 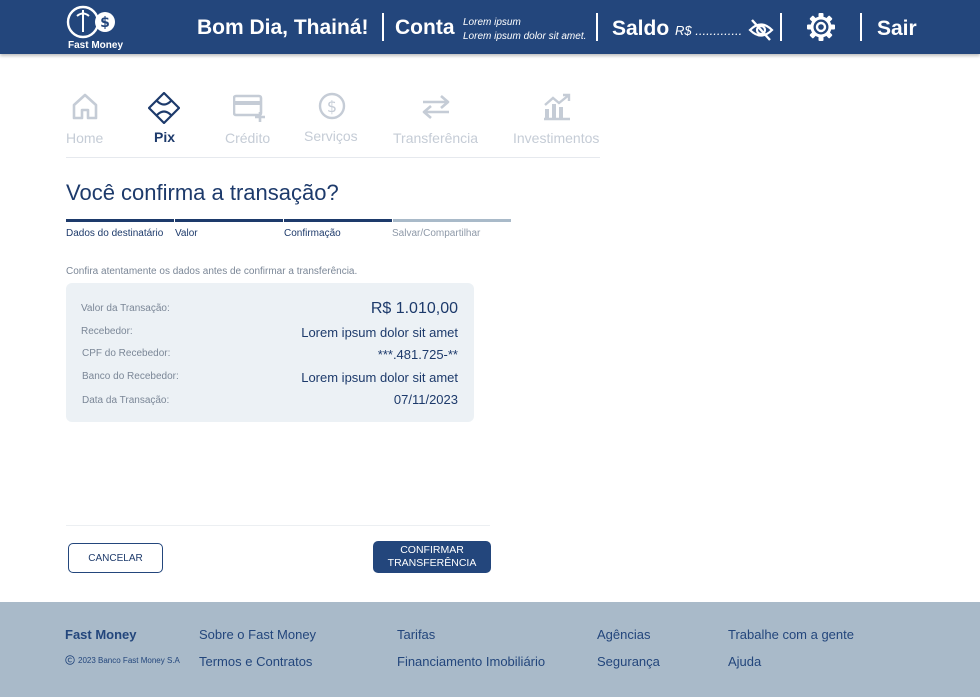 What do you see at coordinates (436, 138) in the screenshot?
I see `nav-label: Transferência` at bounding box center [436, 138].